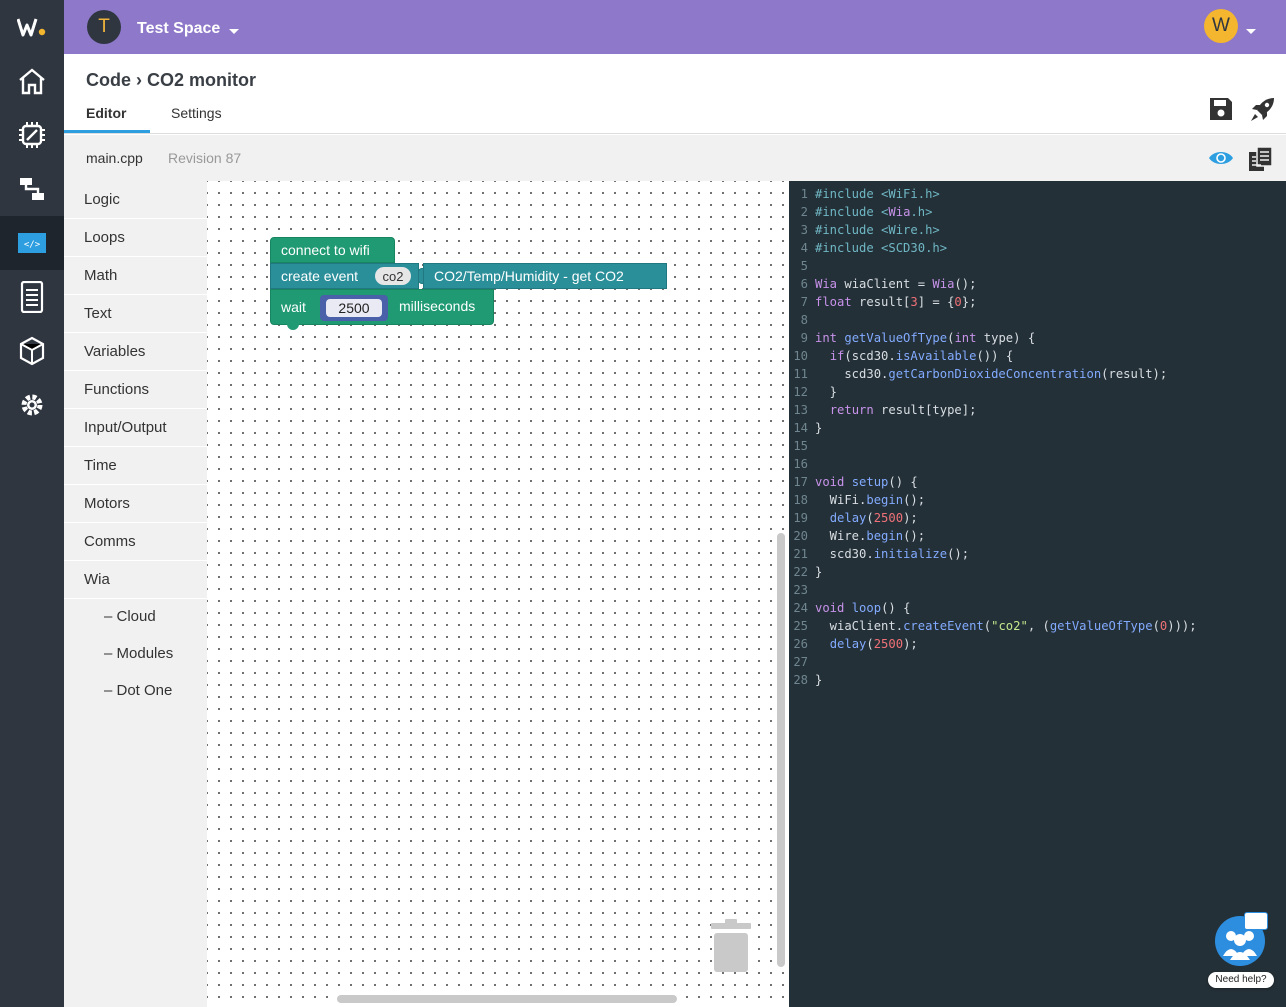  What do you see at coordinates (437, 306) in the screenshot?
I see `wait-unit-label: milliseconds` at bounding box center [437, 306].